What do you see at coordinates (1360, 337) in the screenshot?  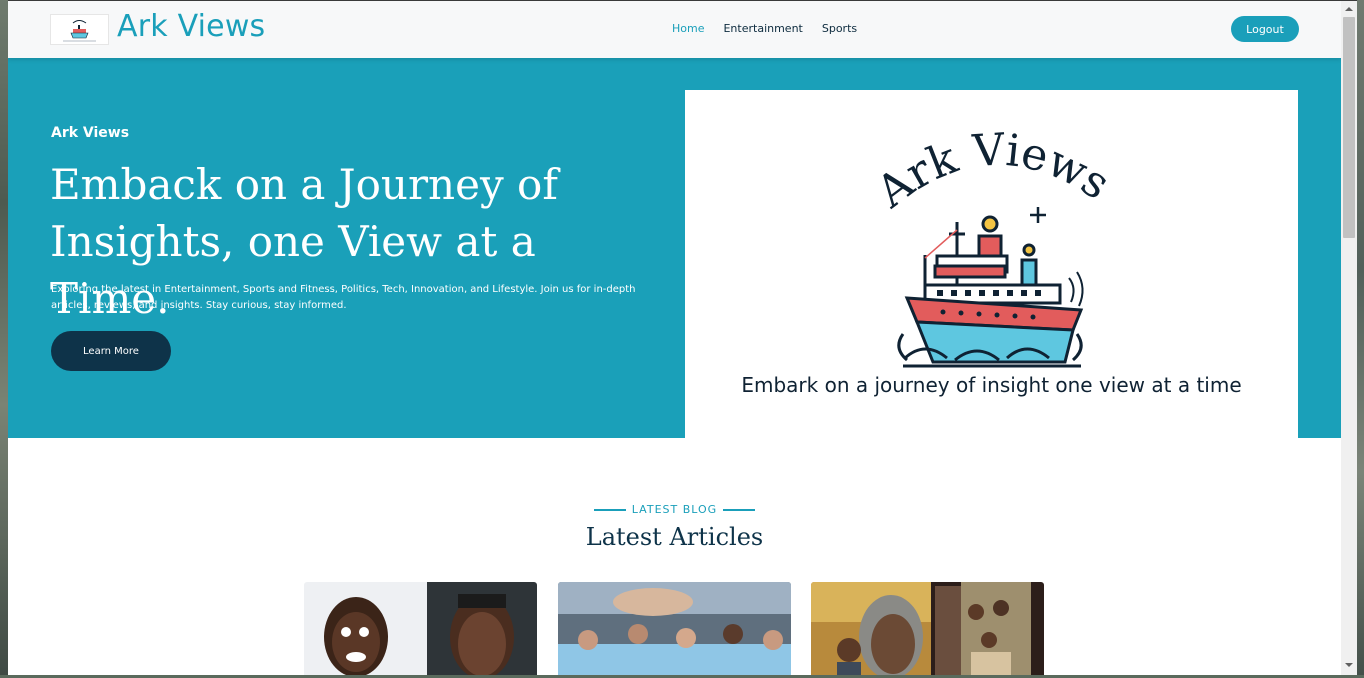 I see `desktop-background-right` at bounding box center [1360, 337].